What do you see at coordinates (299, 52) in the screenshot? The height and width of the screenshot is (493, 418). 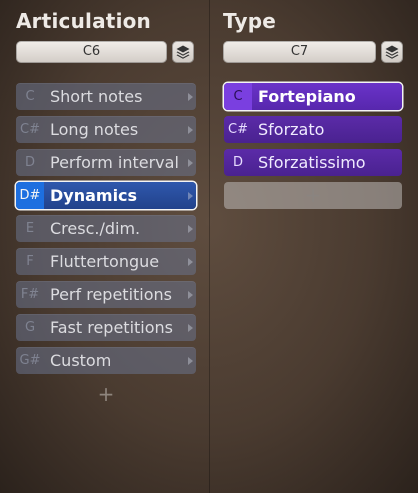 I see `type-note-field: C7` at bounding box center [299, 52].